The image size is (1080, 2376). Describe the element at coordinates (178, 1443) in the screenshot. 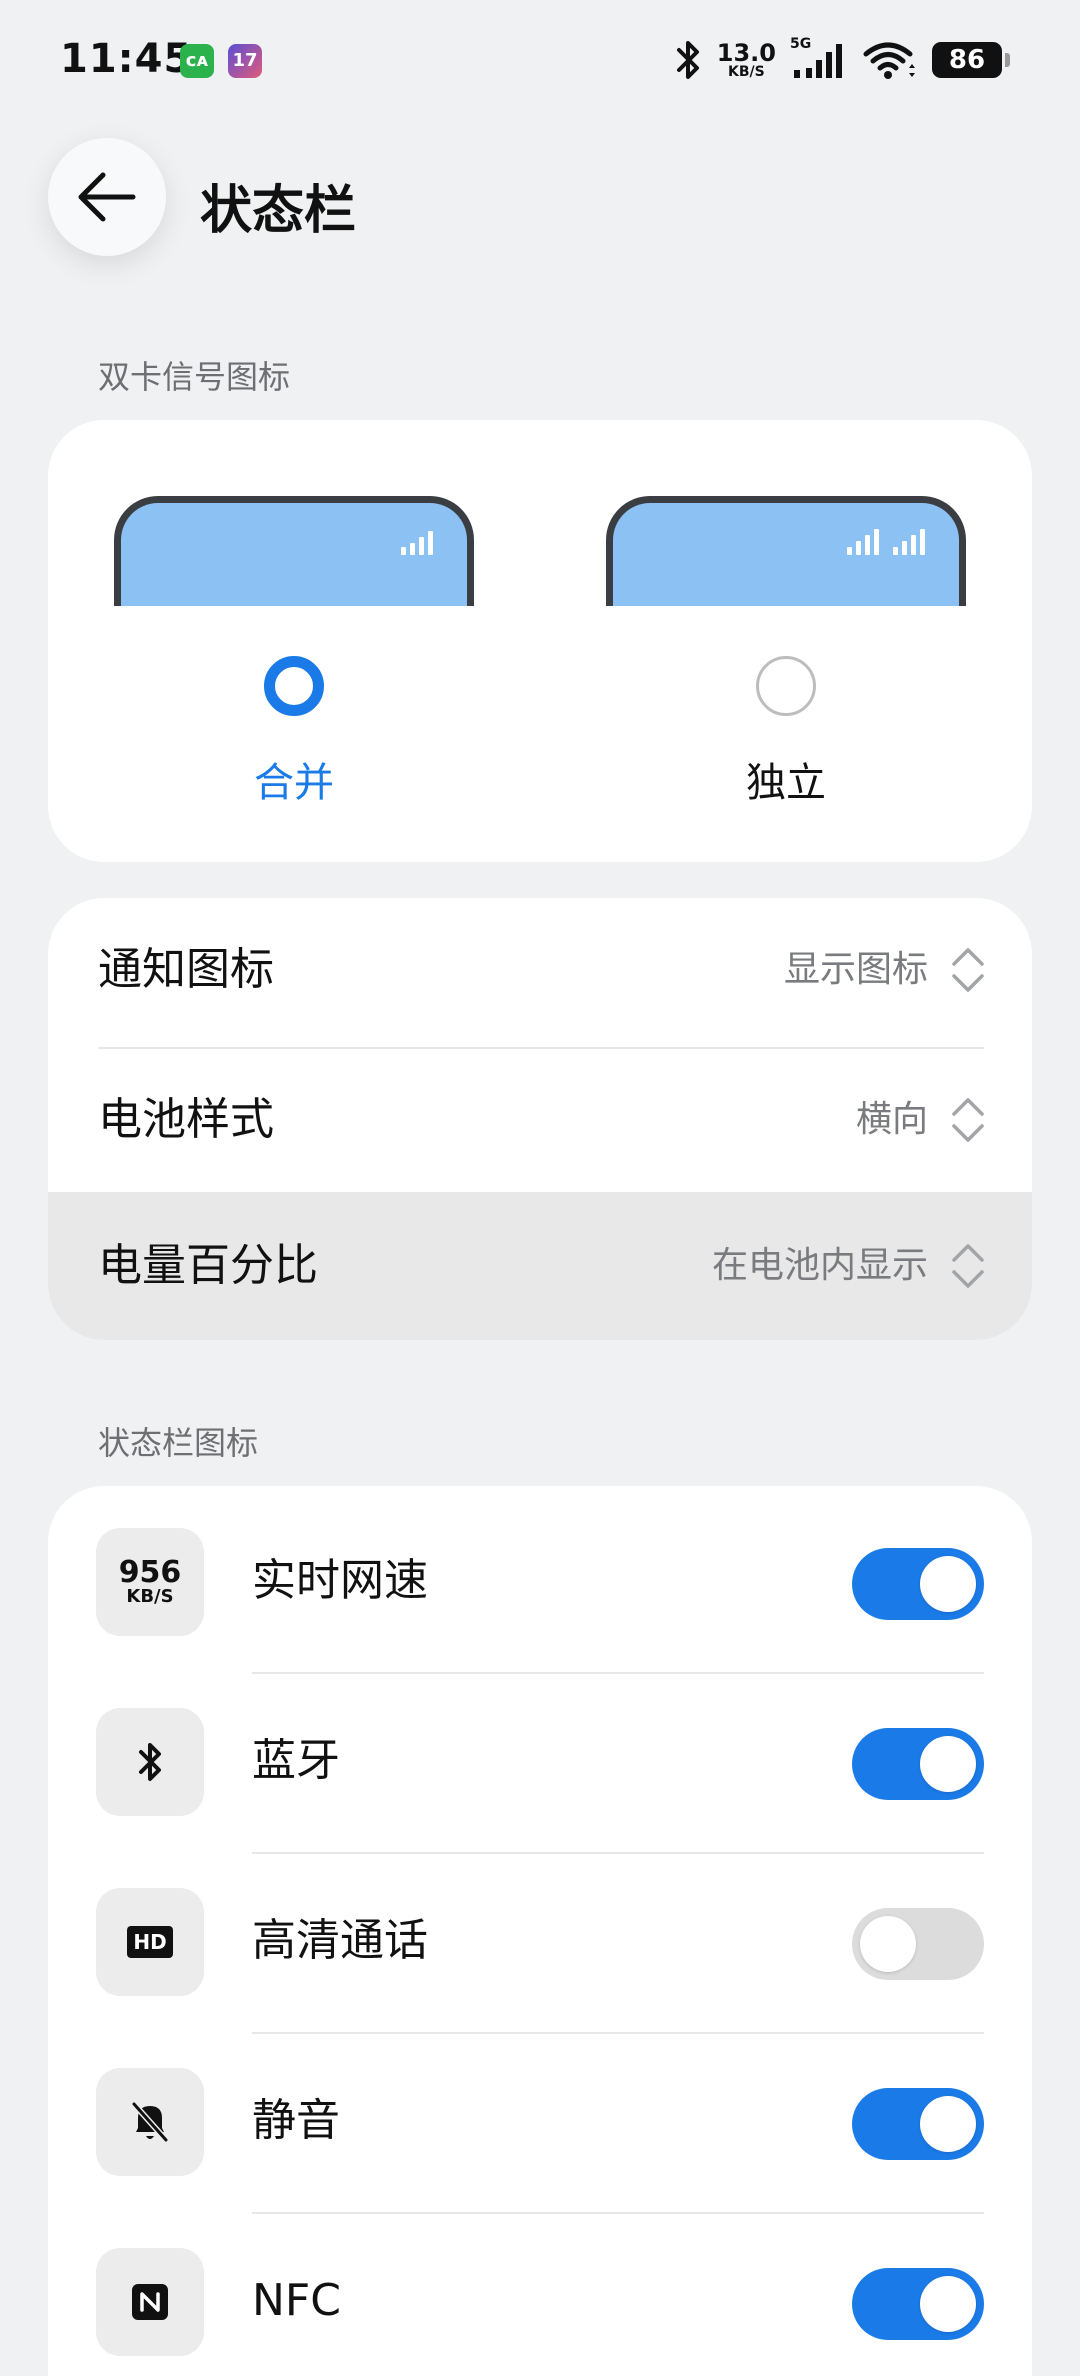

I see `status-icons-section-label: 状态栏图标` at that location.